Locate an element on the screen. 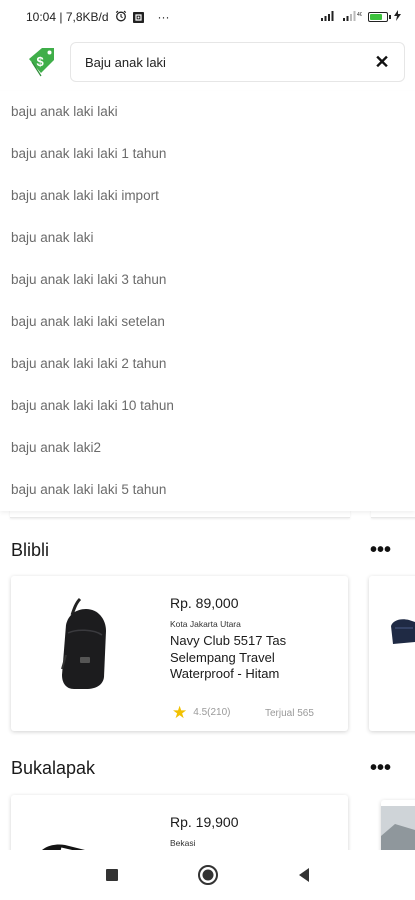  section-title: Blibli is located at coordinates (30, 549).